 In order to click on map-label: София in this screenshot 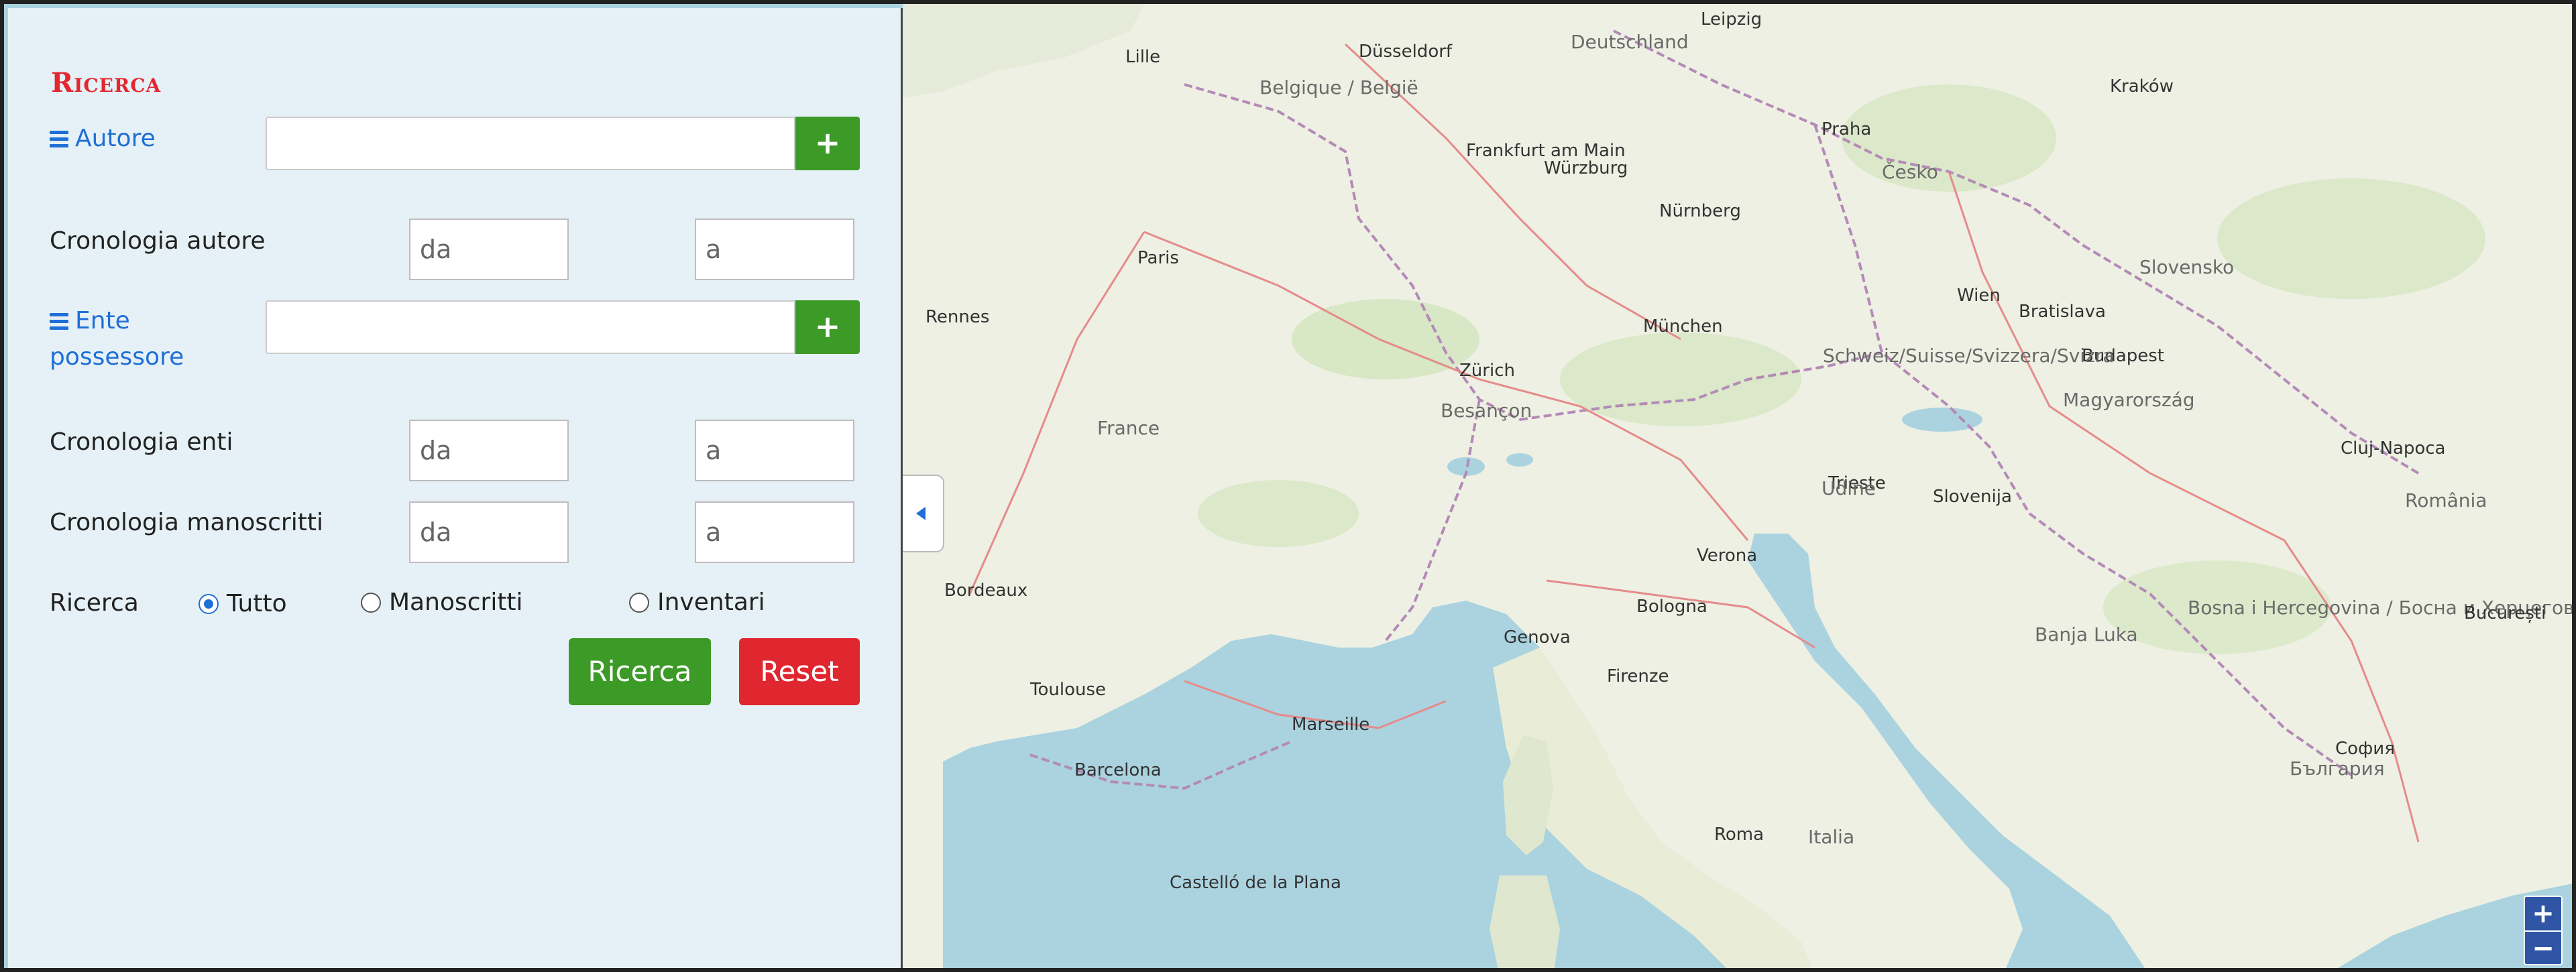, I will do `click(2365, 749)`.